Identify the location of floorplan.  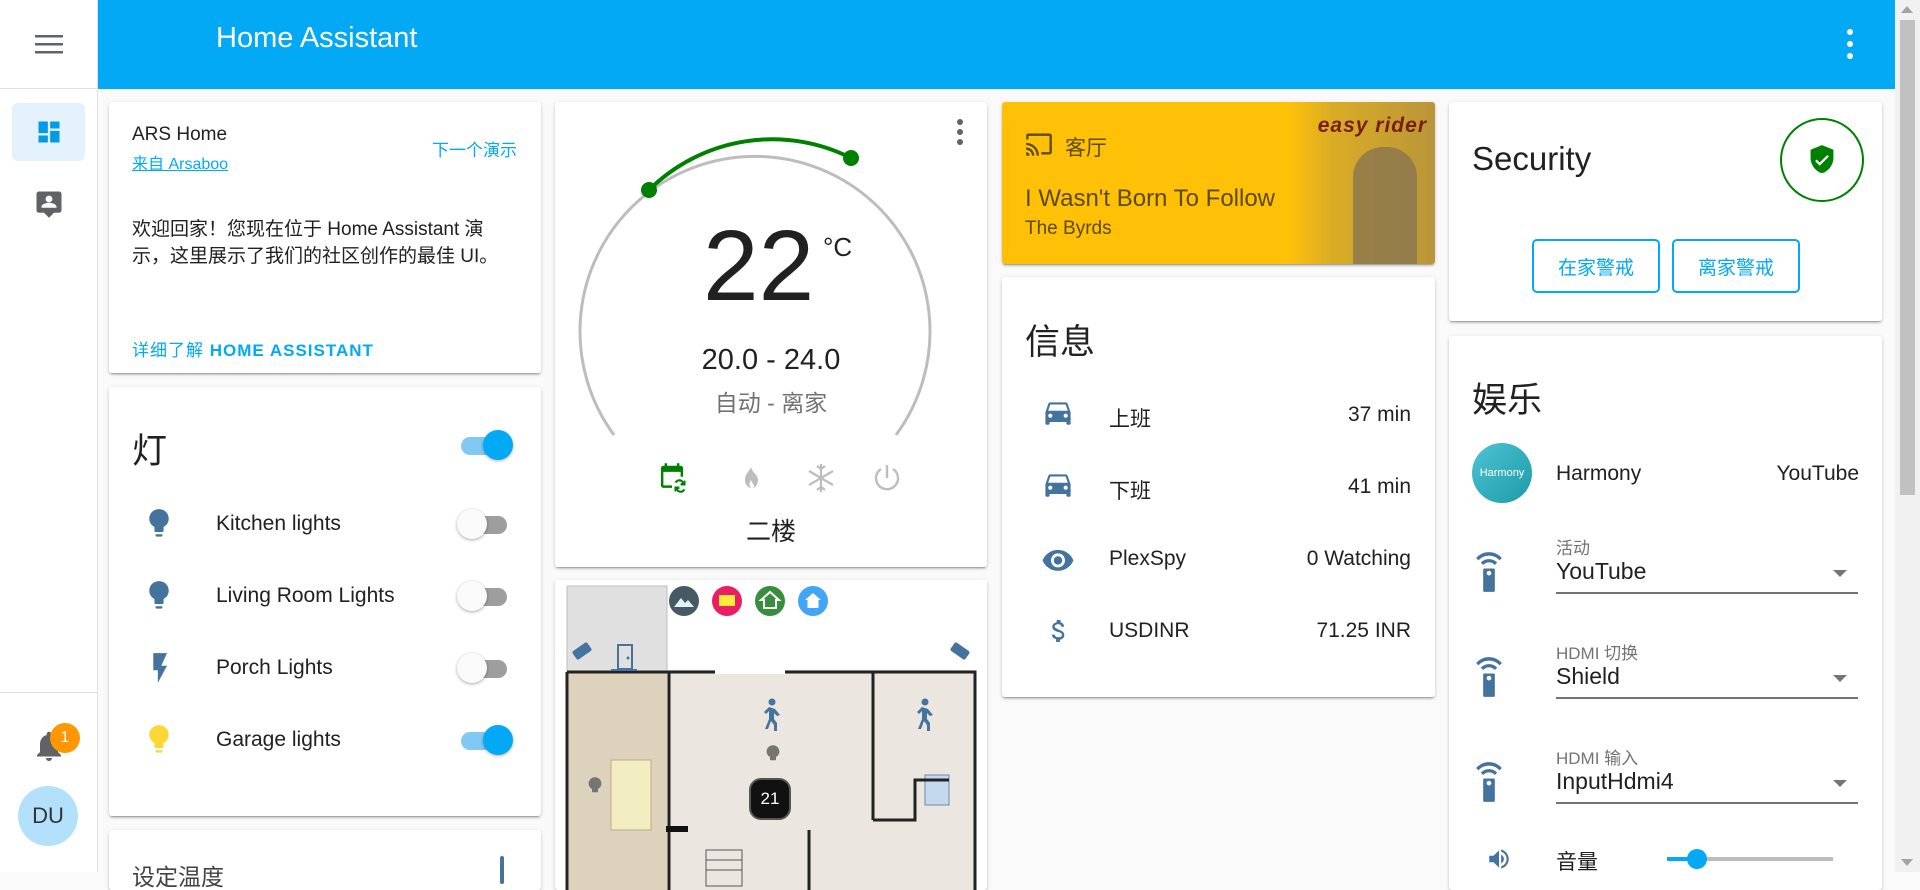
(771, 735).